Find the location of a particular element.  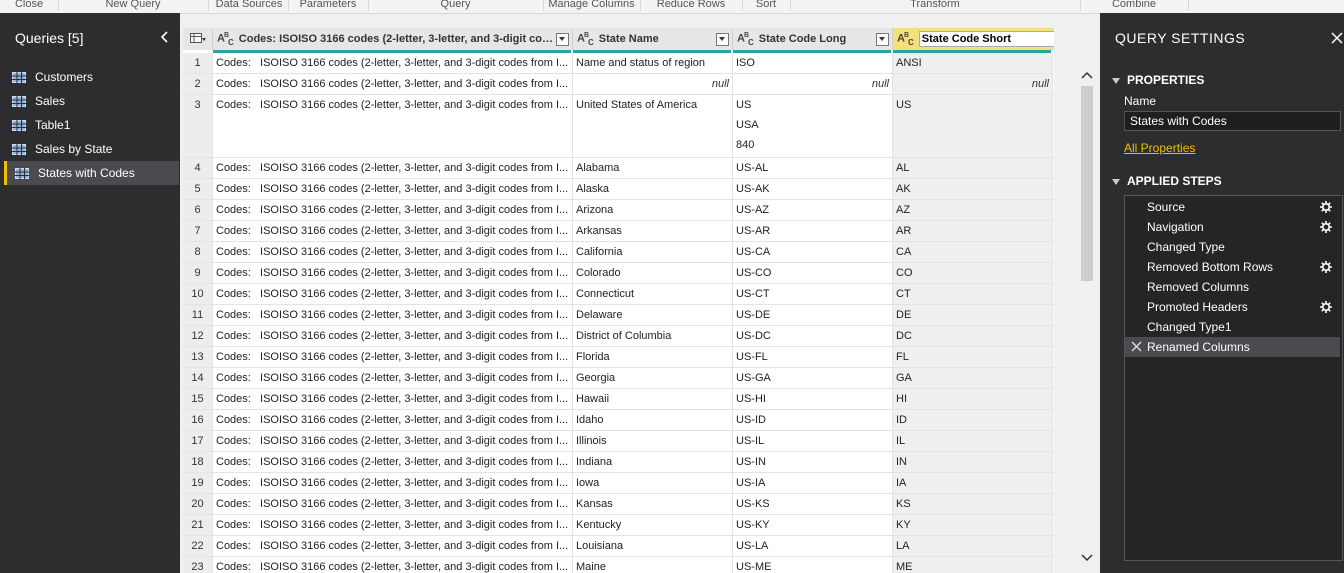

row-number-cell: 15 is located at coordinates (198, 399).